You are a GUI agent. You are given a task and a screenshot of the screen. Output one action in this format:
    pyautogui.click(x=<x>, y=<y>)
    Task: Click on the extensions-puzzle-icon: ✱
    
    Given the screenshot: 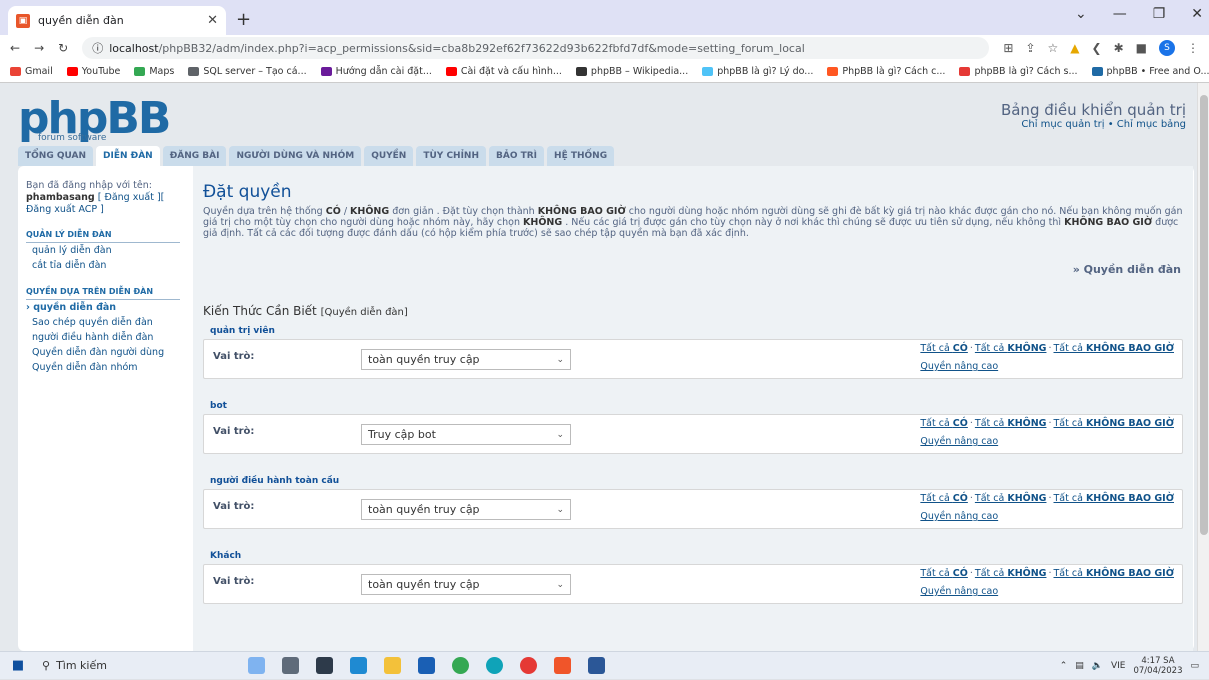 What is the action you would take?
    pyautogui.click(x=1119, y=48)
    